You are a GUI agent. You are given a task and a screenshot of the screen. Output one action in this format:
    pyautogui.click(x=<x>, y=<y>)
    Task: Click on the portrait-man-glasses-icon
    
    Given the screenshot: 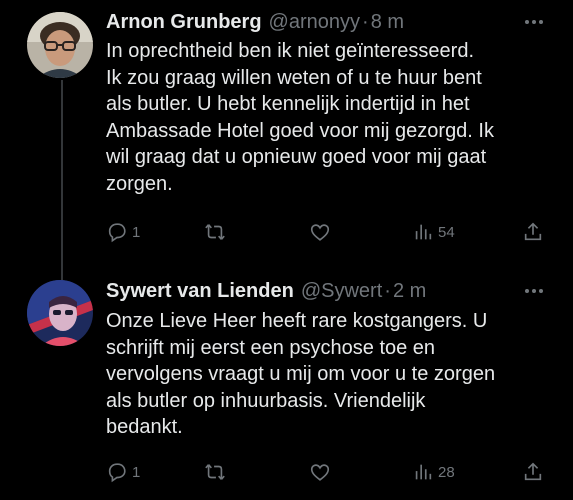 What is the action you would take?
    pyautogui.click(x=60, y=45)
    